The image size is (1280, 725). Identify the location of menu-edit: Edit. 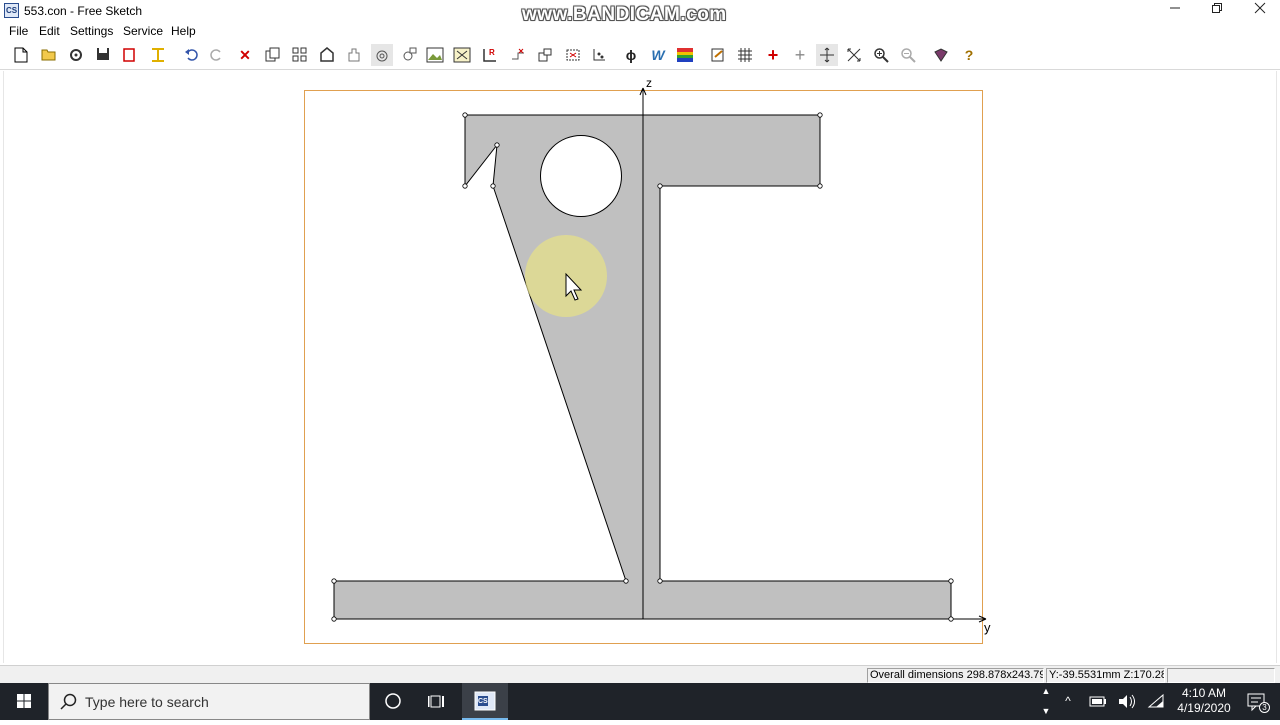
(49, 31).